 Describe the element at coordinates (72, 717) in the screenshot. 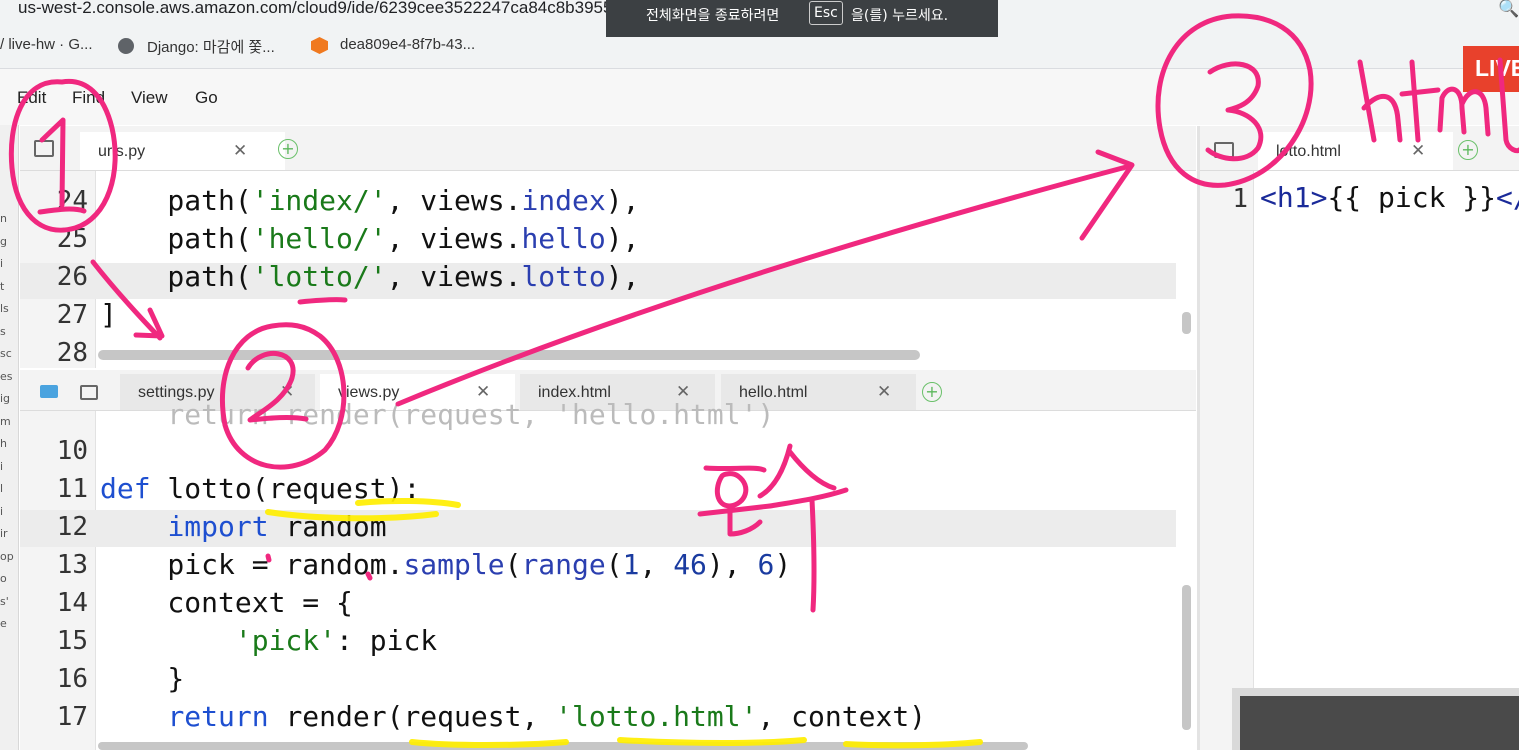

I see `line-number: 17` at that location.